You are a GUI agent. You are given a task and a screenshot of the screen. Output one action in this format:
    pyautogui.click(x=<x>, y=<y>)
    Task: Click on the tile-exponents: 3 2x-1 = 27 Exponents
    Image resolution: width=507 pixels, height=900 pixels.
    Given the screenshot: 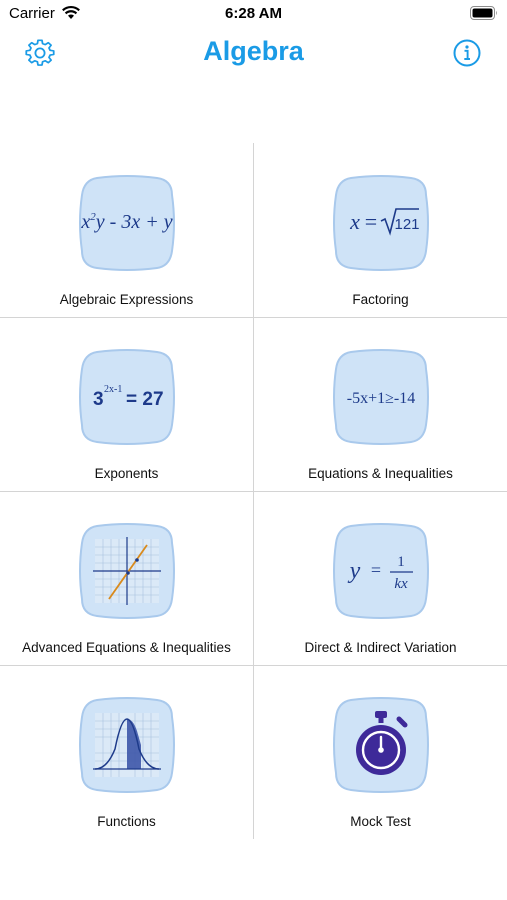 What is the action you would take?
    pyautogui.click(x=126, y=404)
    